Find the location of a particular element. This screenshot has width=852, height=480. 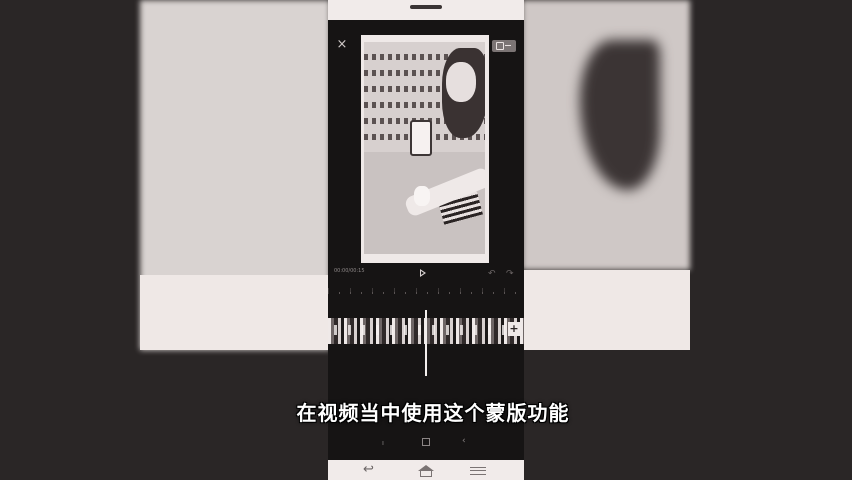

face-shape is located at coordinates (461, 82).